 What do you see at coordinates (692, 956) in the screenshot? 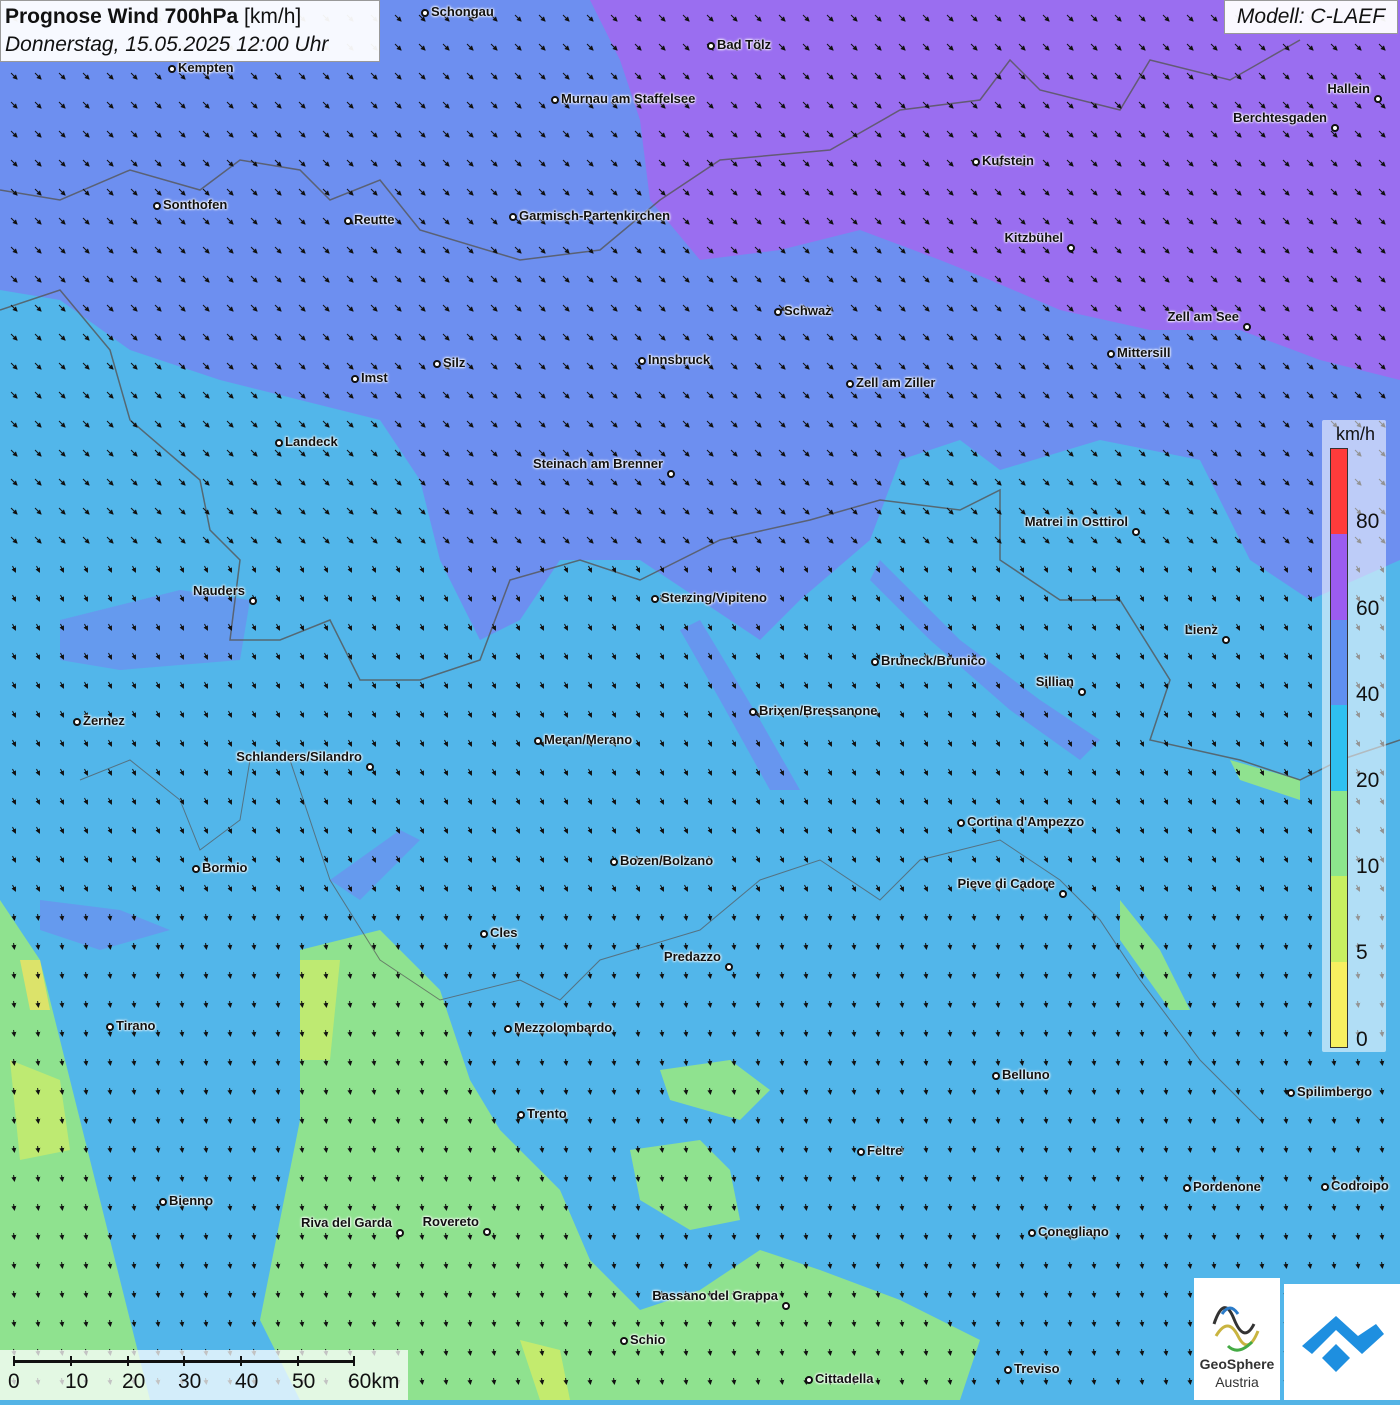
I see `city-label: Predazzo` at bounding box center [692, 956].